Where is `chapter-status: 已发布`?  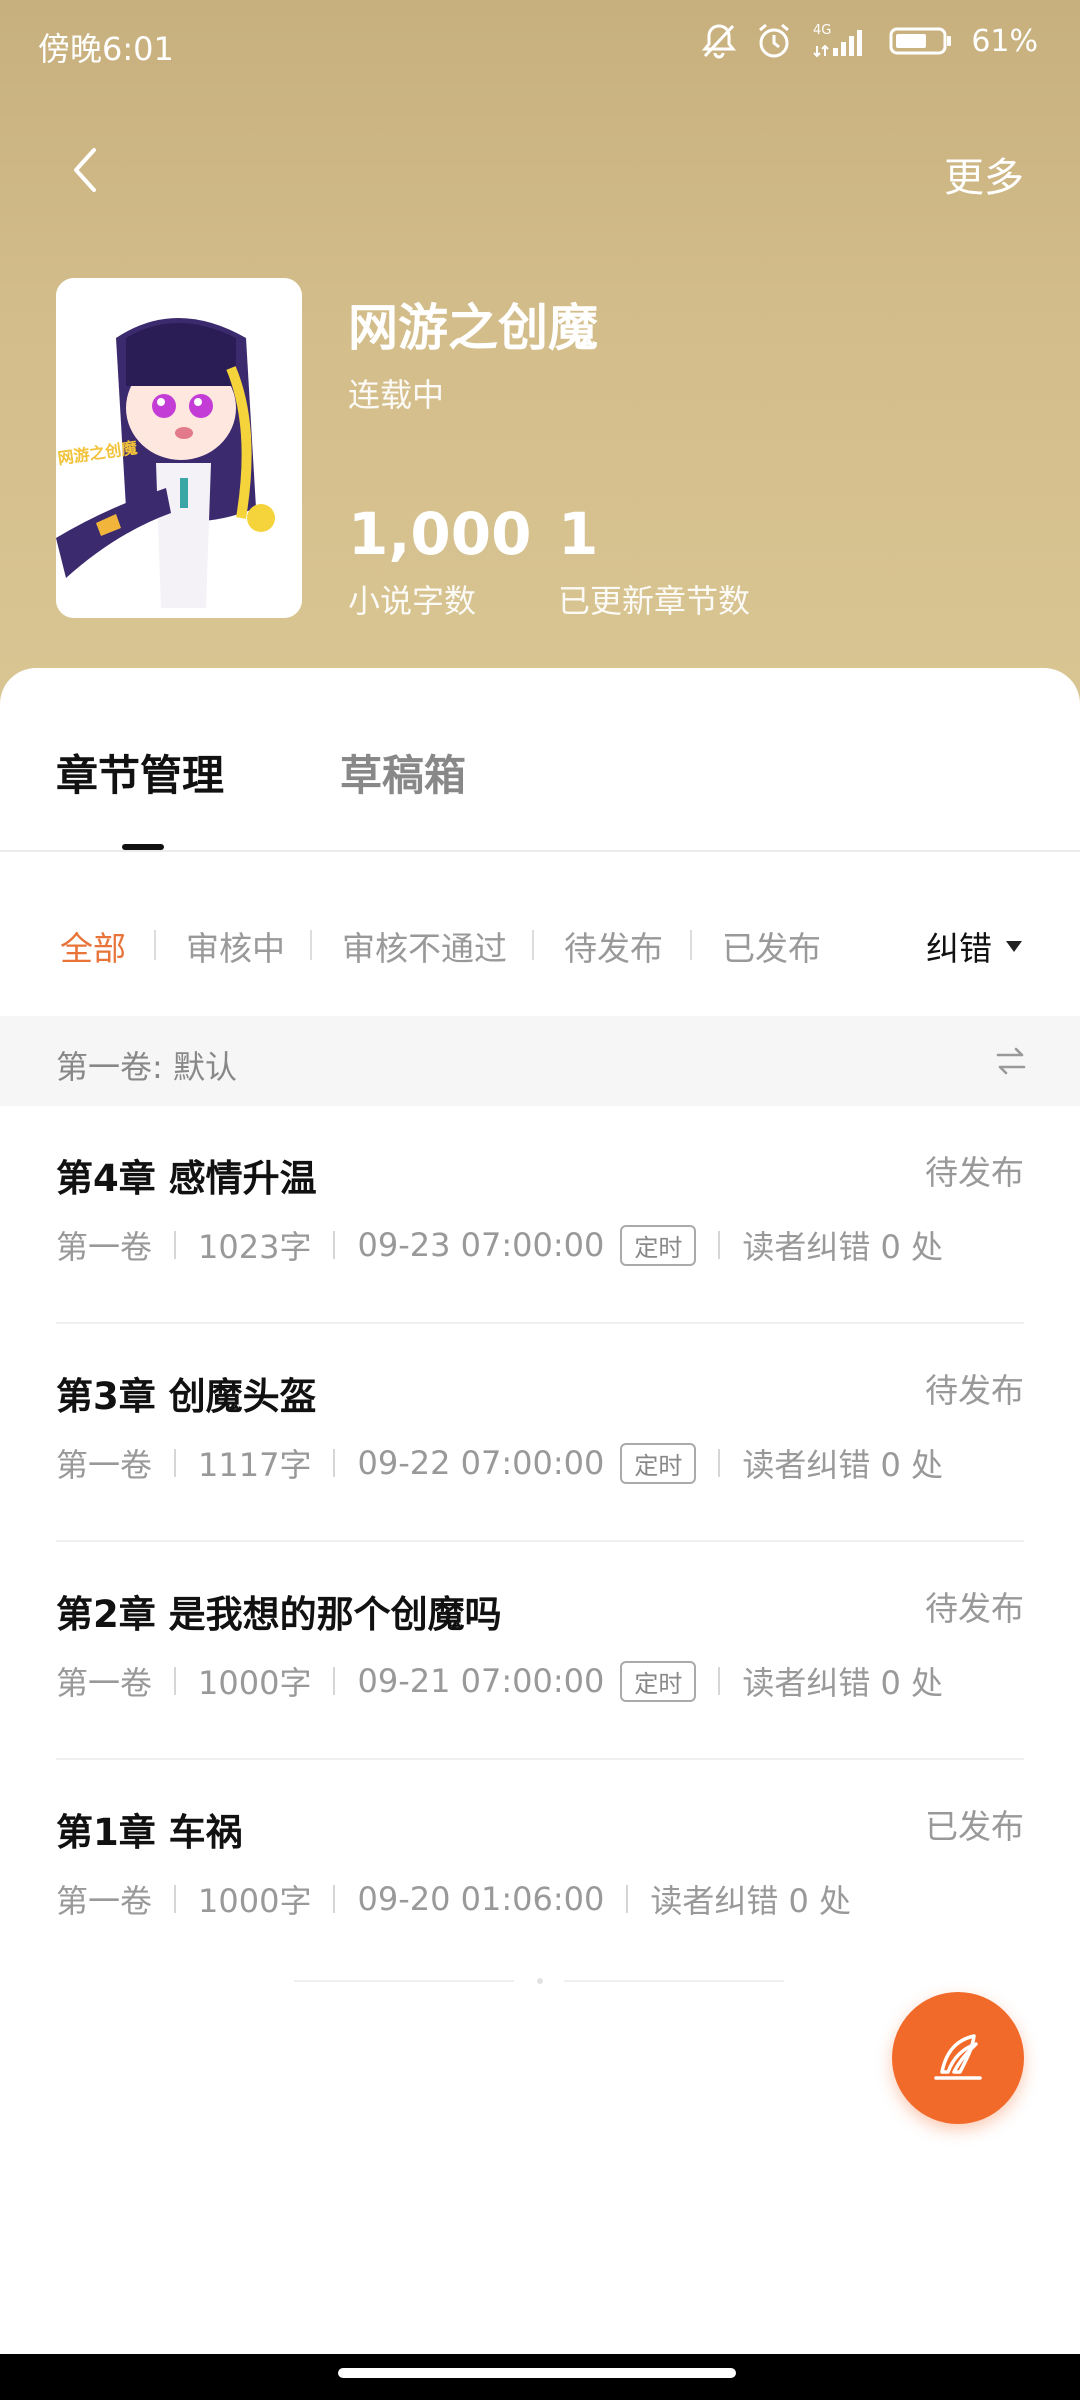 chapter-status: 已发布 is located at coordinates (974, 1826).